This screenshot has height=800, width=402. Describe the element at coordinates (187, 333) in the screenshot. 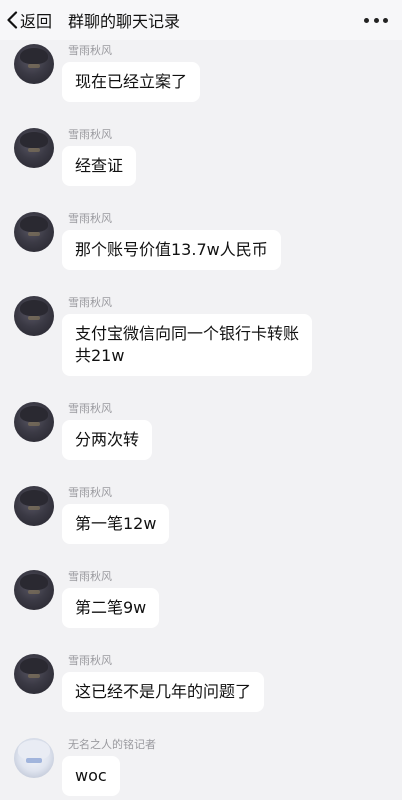

I see `message-text: 支付宝微信向同一个银行卡转账` at that location.